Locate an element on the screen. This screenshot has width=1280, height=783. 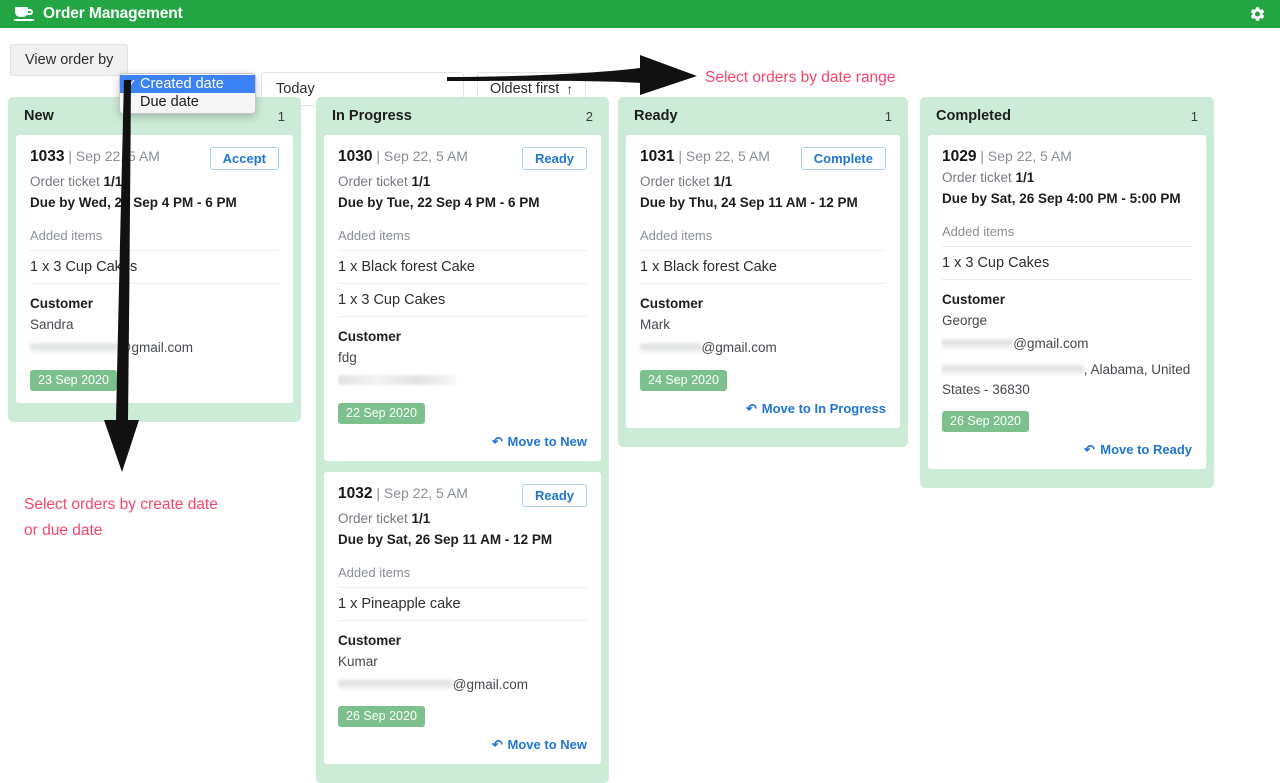
status-badge: 26 Sep 2020 is located at coordinates (381, 717).